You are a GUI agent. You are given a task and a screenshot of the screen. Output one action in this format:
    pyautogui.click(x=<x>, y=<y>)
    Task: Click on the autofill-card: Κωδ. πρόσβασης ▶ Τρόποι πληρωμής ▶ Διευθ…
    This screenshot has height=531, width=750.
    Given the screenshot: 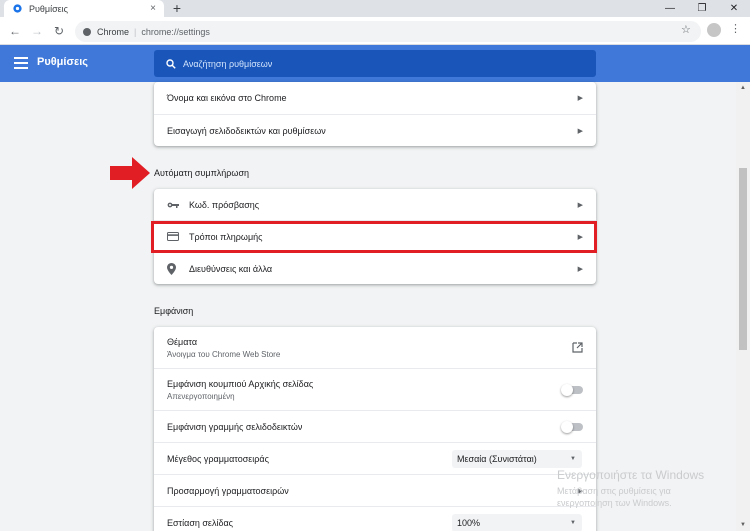 What is the action you would take?
    pyautogui.click(x=375, y=236)
    